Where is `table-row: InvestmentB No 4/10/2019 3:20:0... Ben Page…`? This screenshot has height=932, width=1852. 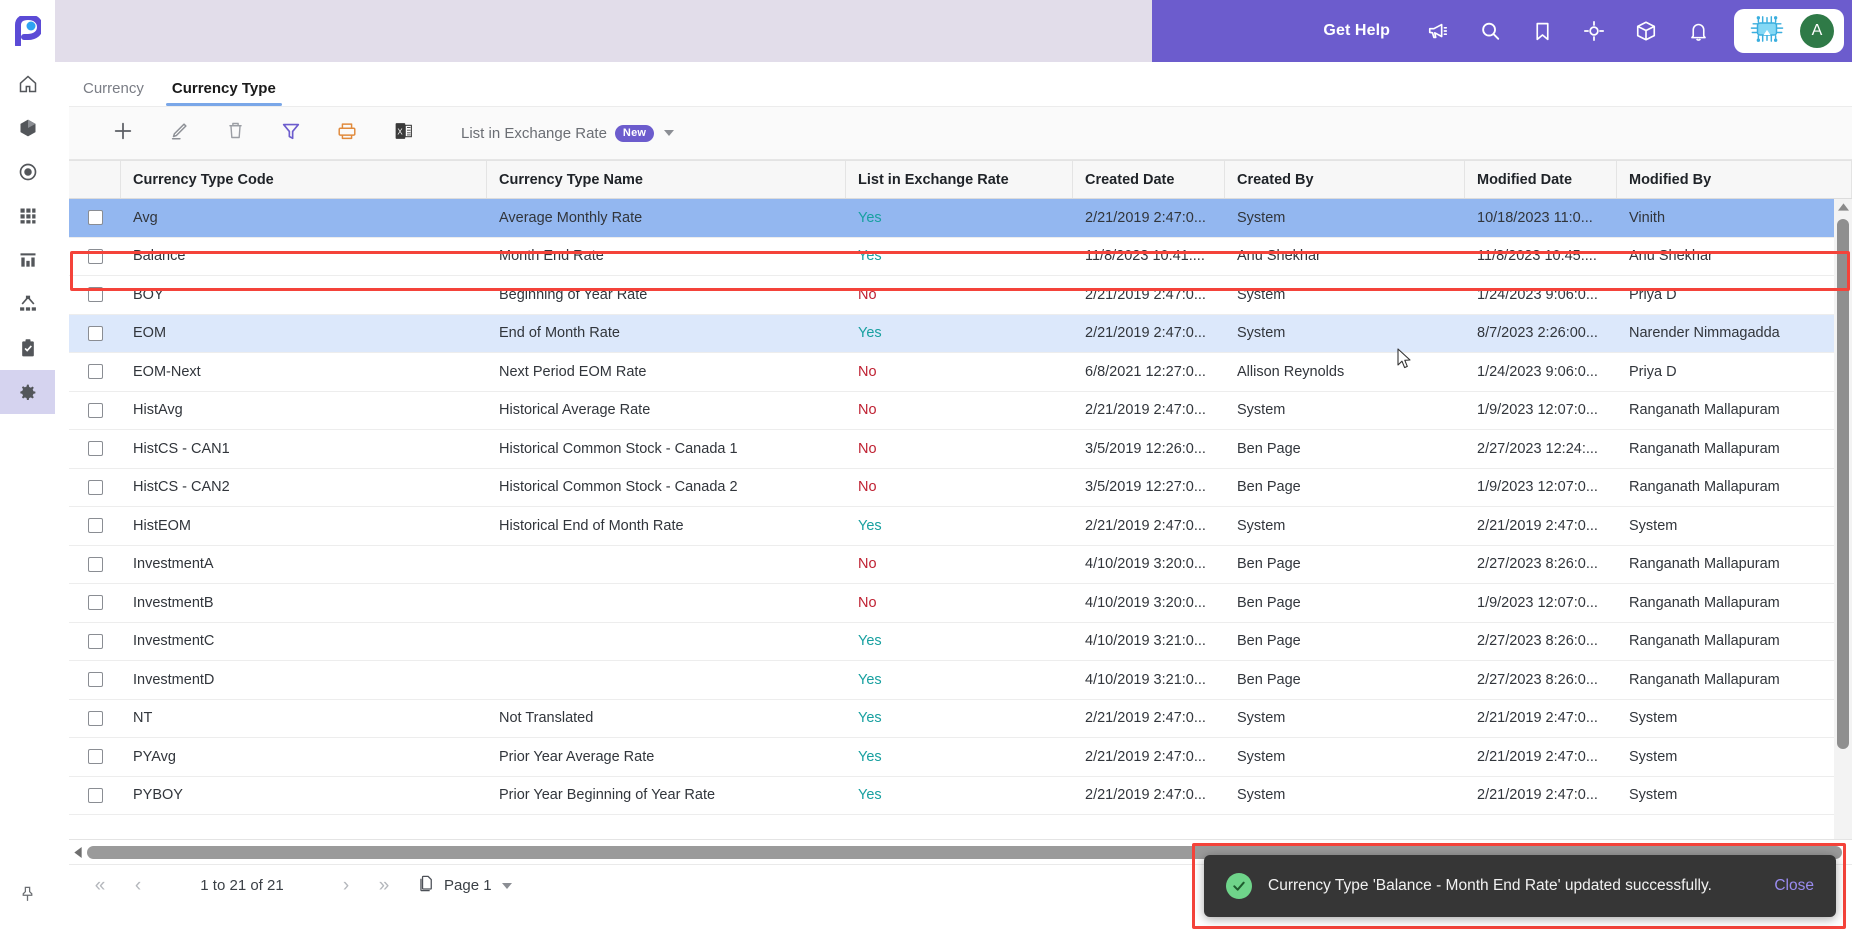 table-row: InvestmentB No 4/10/2019 3:20:0... Ben Page… is located at coordinates (960, 603).